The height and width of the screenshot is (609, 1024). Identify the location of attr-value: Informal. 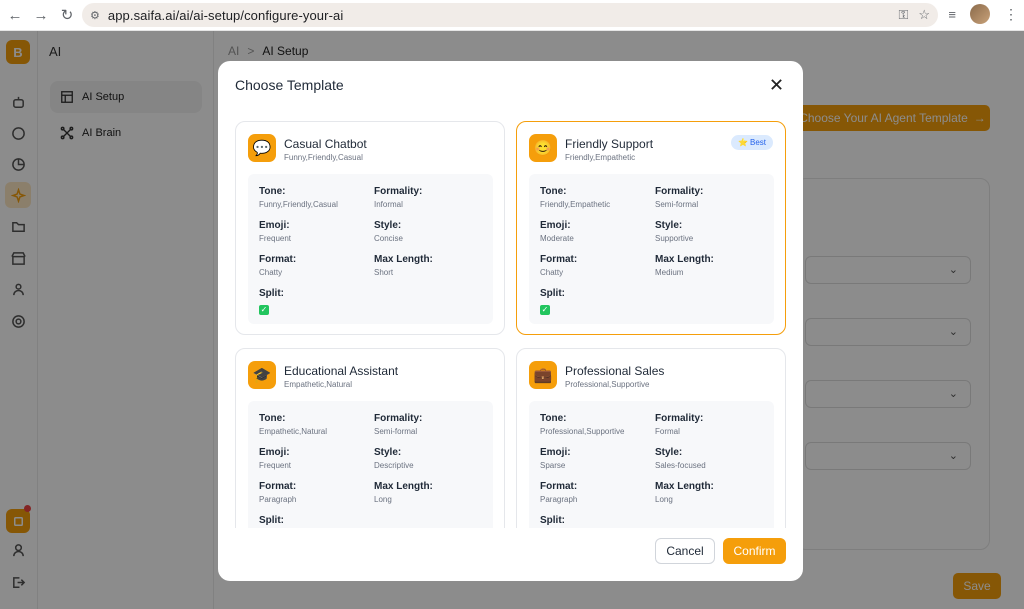
(388, 204).